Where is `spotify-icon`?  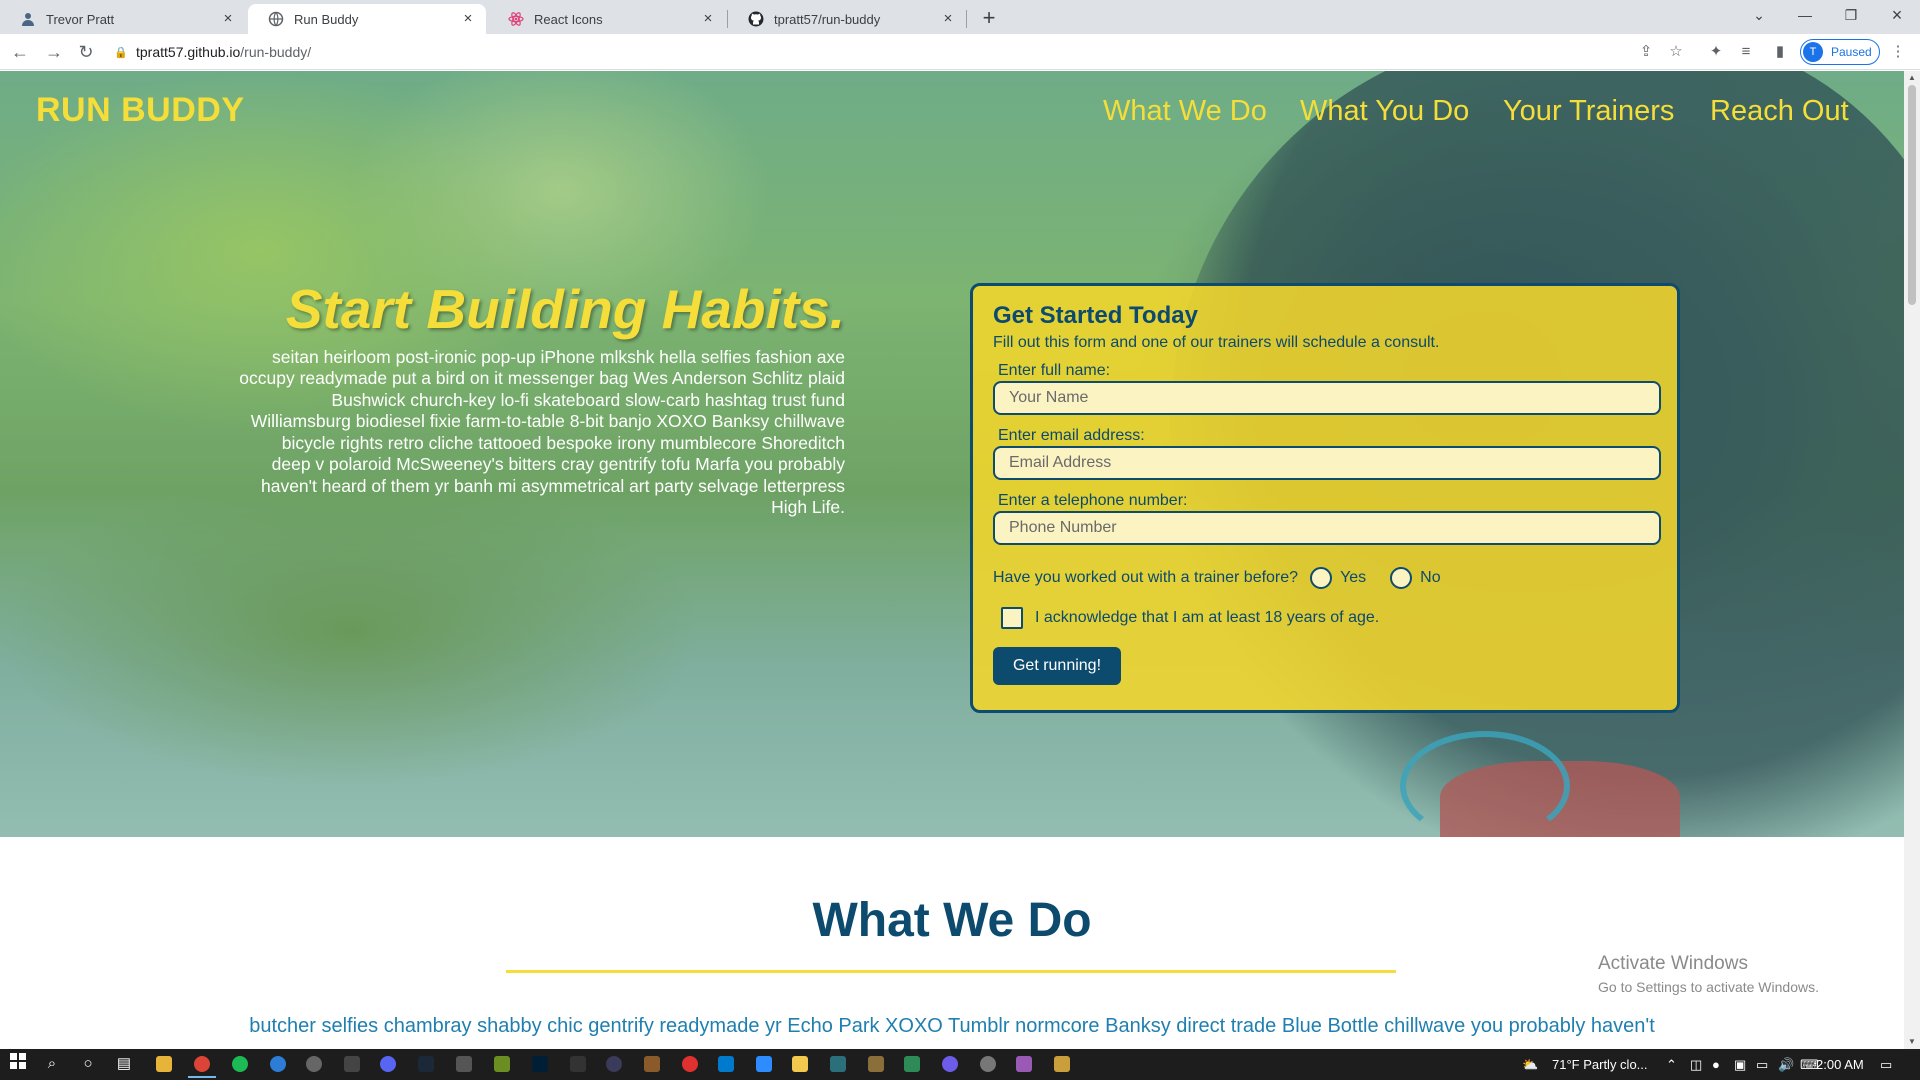
spotify-icon is located at coordinates (240, 1064).